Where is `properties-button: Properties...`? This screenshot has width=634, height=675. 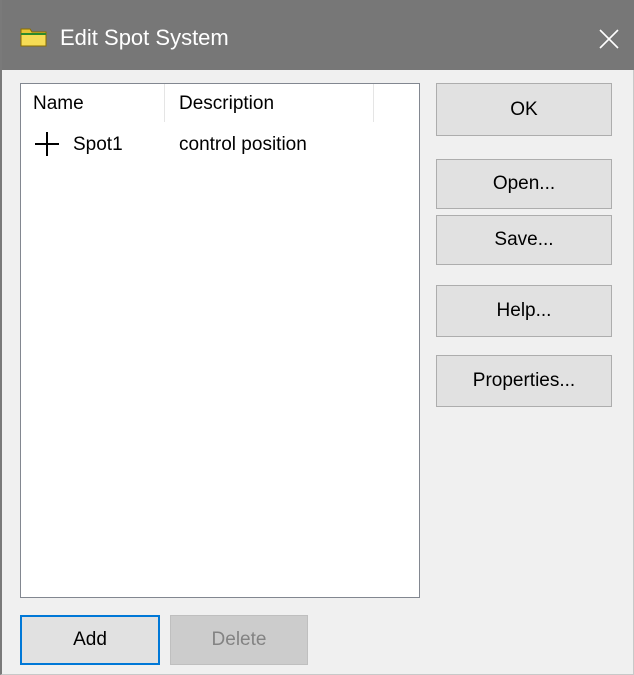
properties-button: Properties... is located at coordinates (524, 381).